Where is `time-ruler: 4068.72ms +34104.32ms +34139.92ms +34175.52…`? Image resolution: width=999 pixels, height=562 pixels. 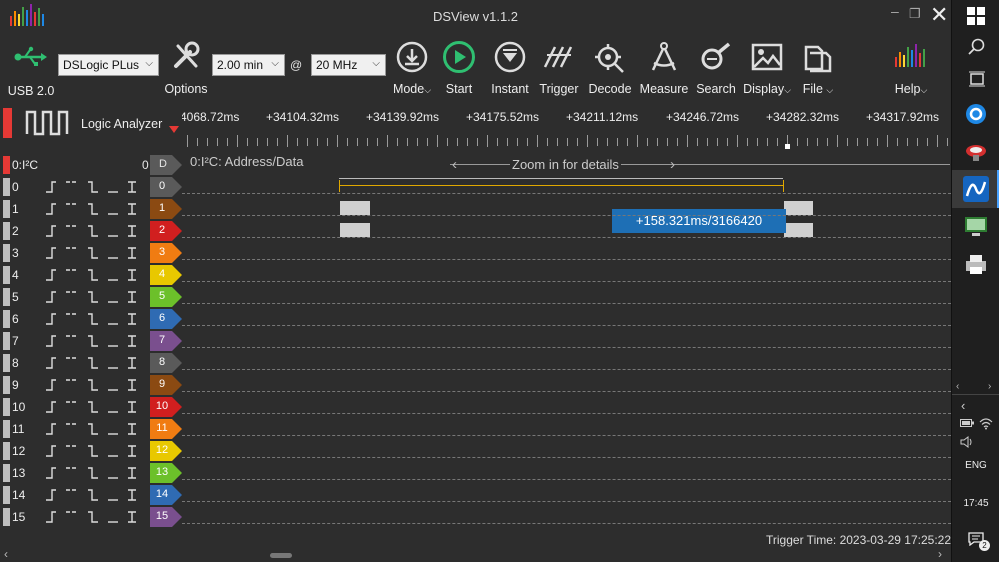 time-ruler: 4068.72ms +34104.32ms +34139.92ms +34175.52… is located at coordinates (566, 128).